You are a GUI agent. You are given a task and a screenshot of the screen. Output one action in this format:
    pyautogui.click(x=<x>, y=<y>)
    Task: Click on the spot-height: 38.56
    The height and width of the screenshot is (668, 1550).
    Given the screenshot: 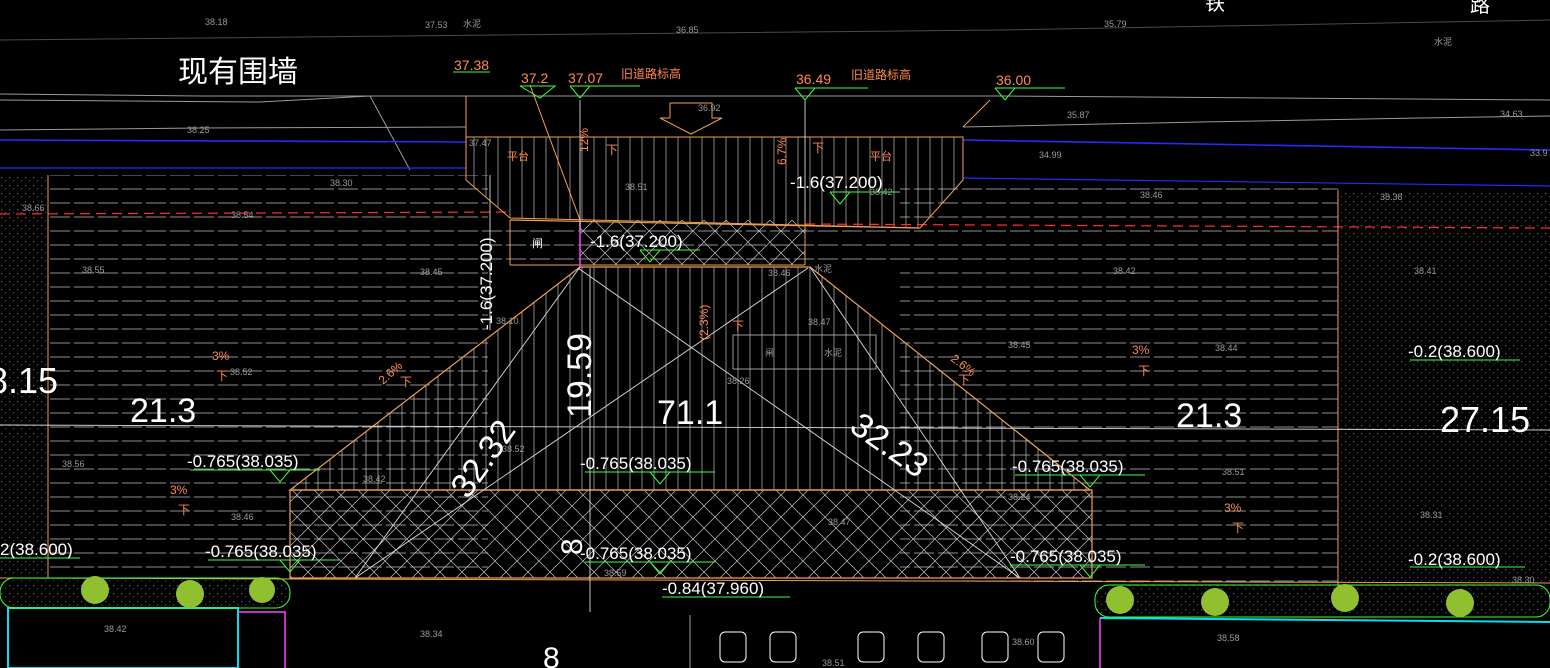 What is the action you would take?
    pyautogui.click(x=73, y=464)
    